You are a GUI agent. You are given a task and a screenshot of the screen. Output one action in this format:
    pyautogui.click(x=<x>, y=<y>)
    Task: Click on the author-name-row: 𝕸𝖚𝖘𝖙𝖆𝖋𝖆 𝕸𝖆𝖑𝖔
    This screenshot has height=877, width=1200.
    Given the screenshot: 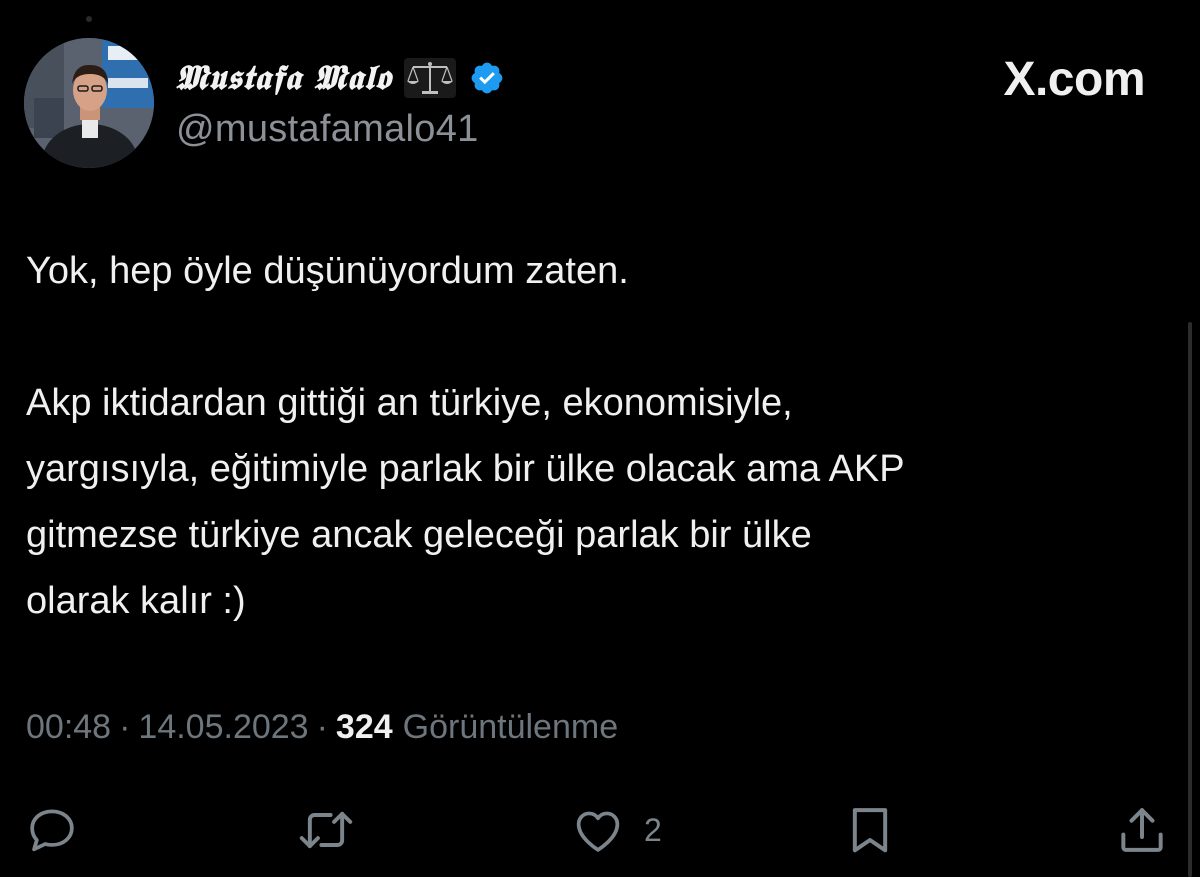 What is the action you would take?
    pyautogui.click(x=340, y=78)
    